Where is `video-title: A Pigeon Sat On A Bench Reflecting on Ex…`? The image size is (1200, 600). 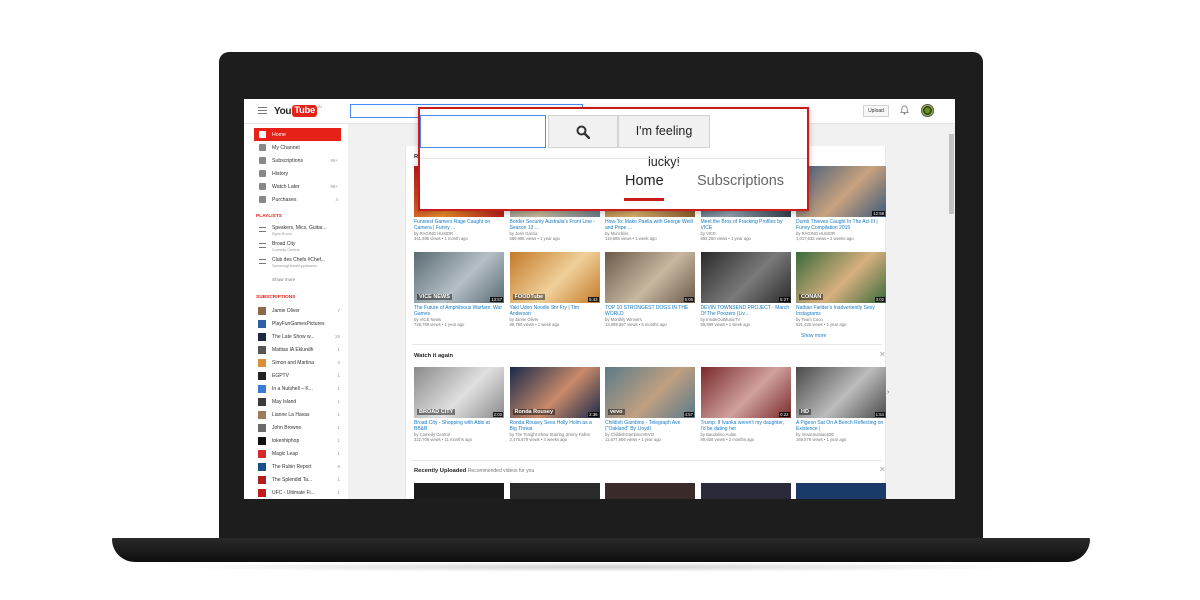 video-title: A Pigeon Sat On A Bench Reflecting on Ex… is located at coordinates (841, 426).